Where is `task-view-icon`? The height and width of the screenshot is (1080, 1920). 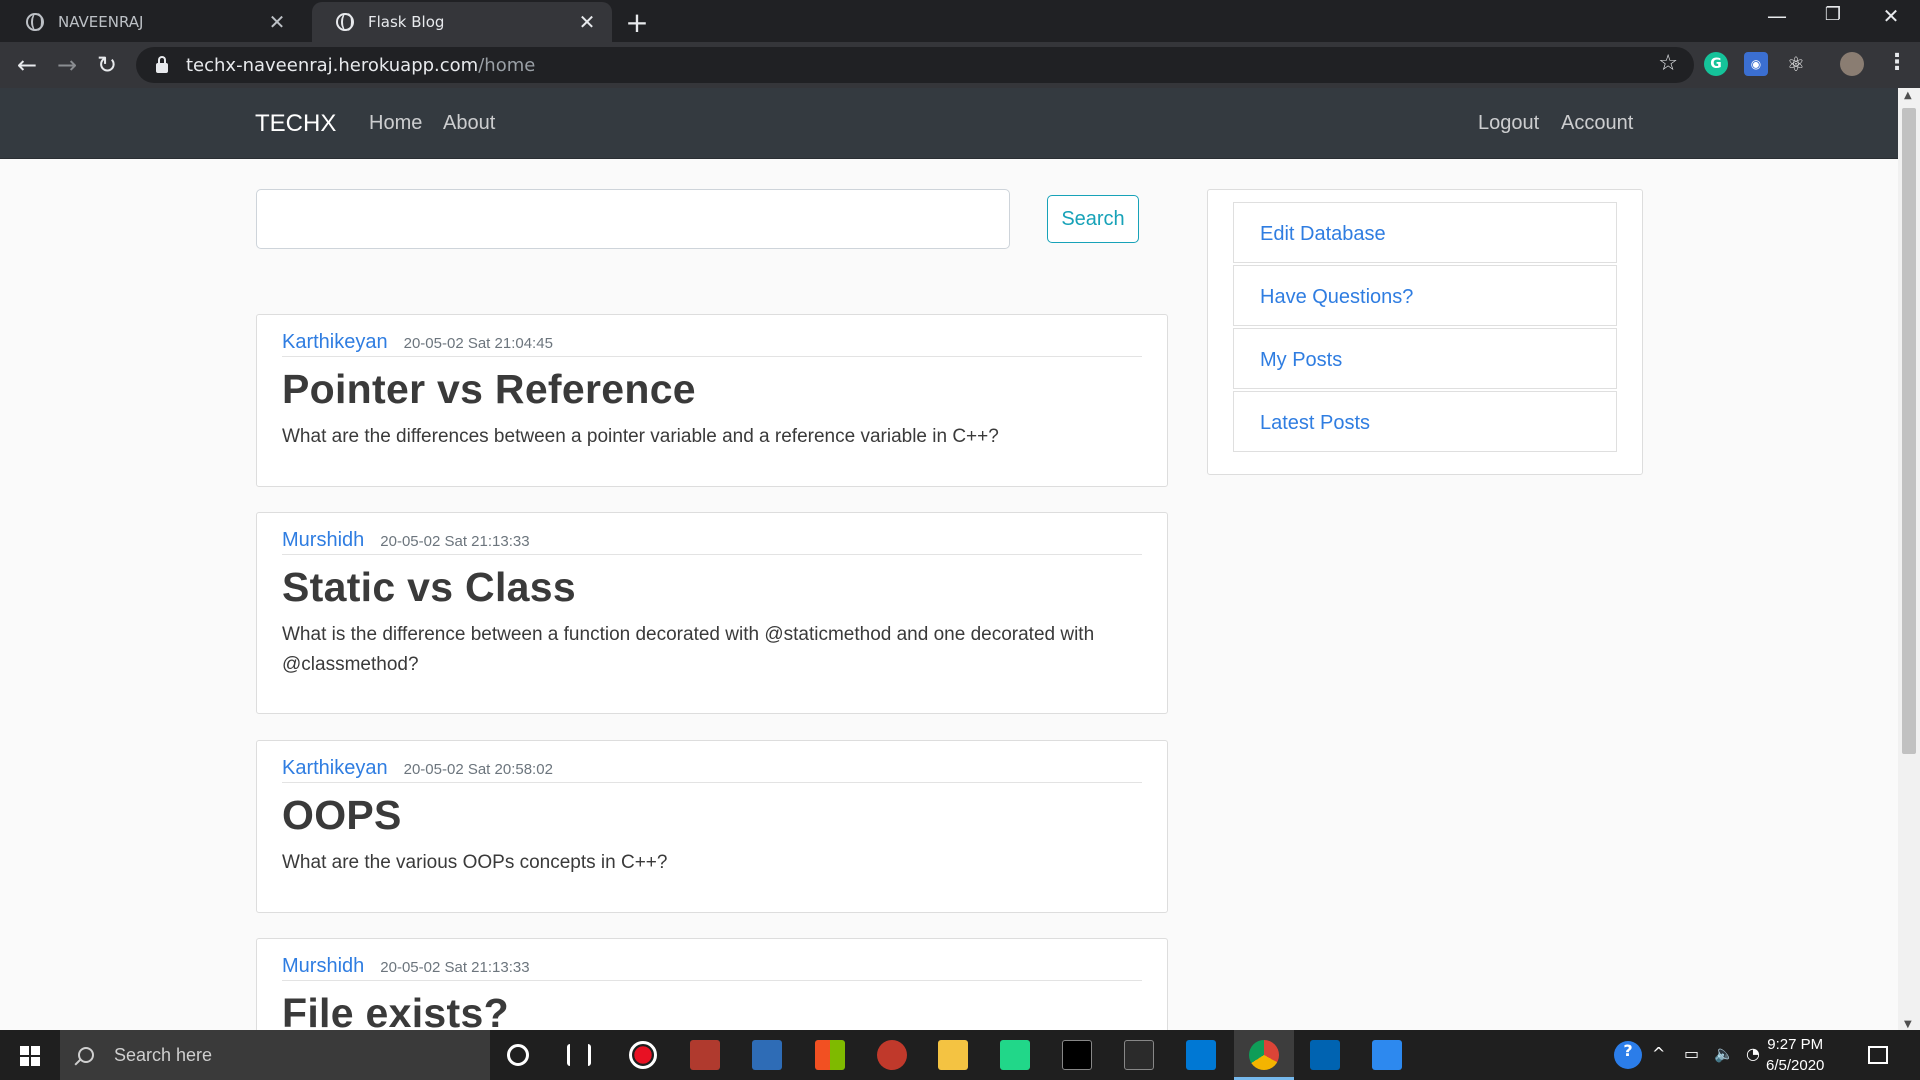 task-view-icon is located at coordinates (579, 1055).